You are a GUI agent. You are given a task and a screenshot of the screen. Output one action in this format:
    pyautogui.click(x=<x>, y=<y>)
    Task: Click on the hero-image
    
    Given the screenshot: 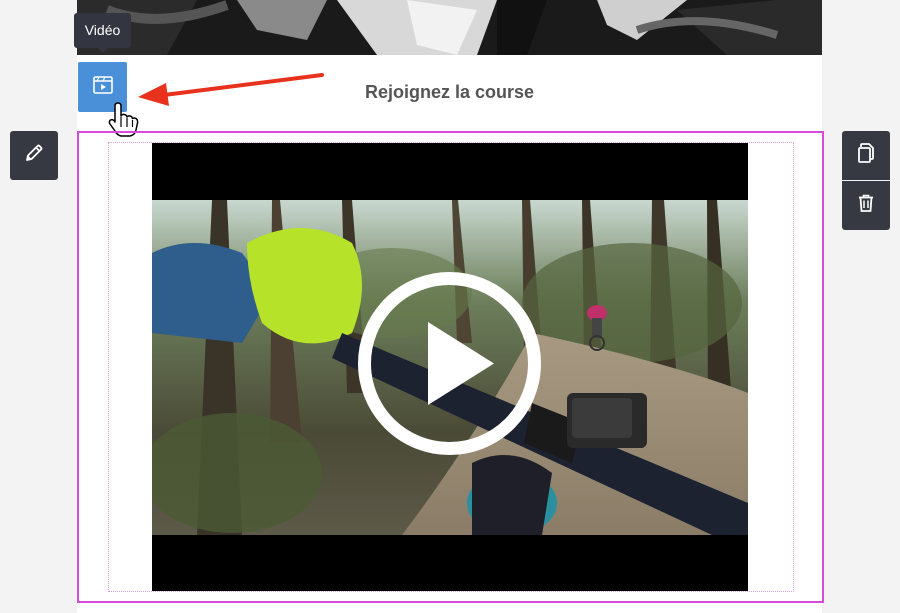 What is the action you would take?
    pyautogui.click(x=449, y=27)
    